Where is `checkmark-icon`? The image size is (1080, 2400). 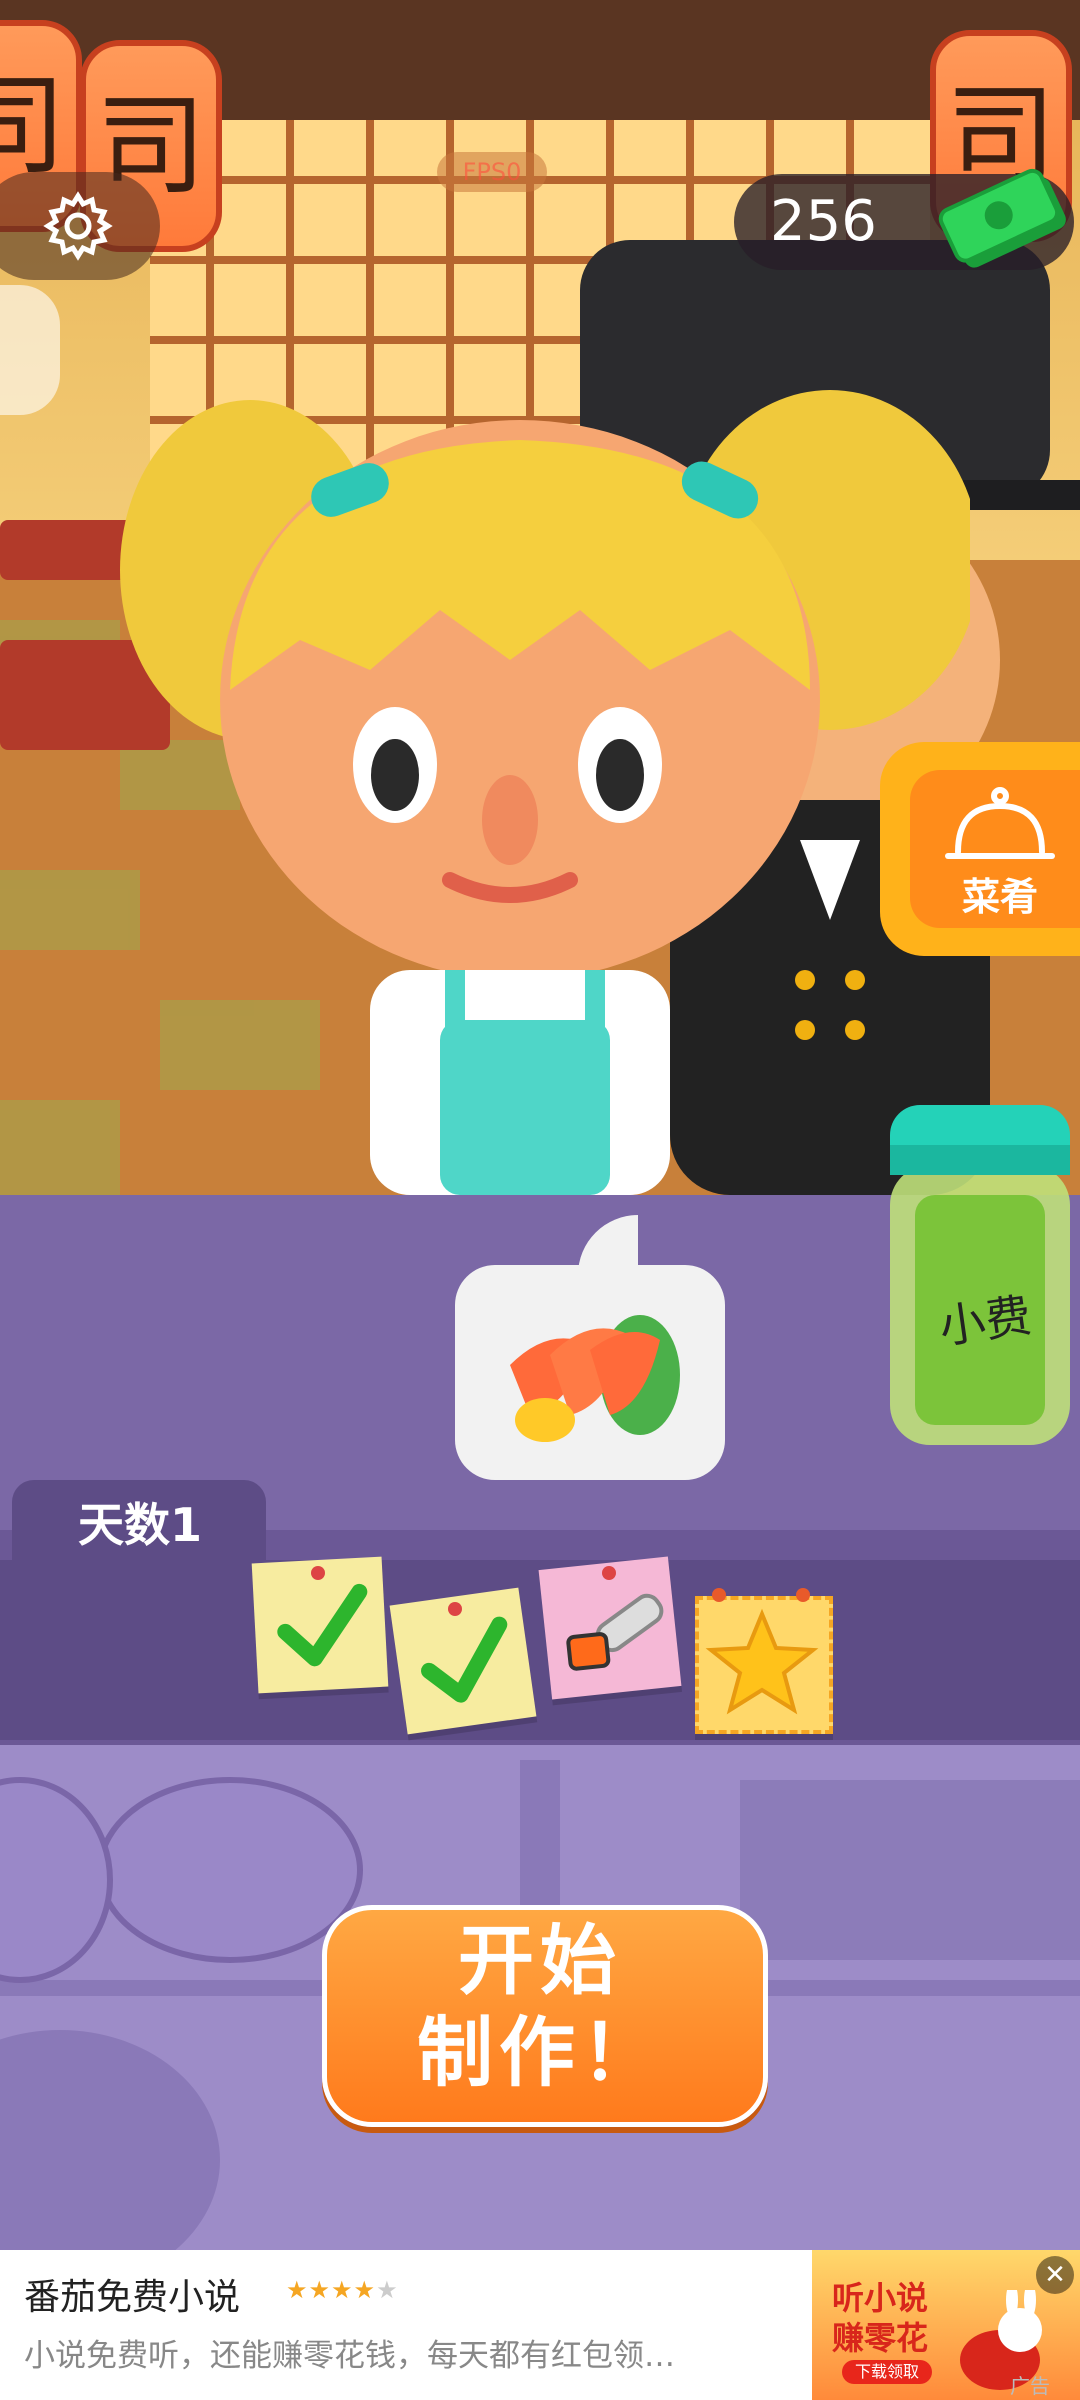 checkmark-icon is located at coordinates (464, 1659).